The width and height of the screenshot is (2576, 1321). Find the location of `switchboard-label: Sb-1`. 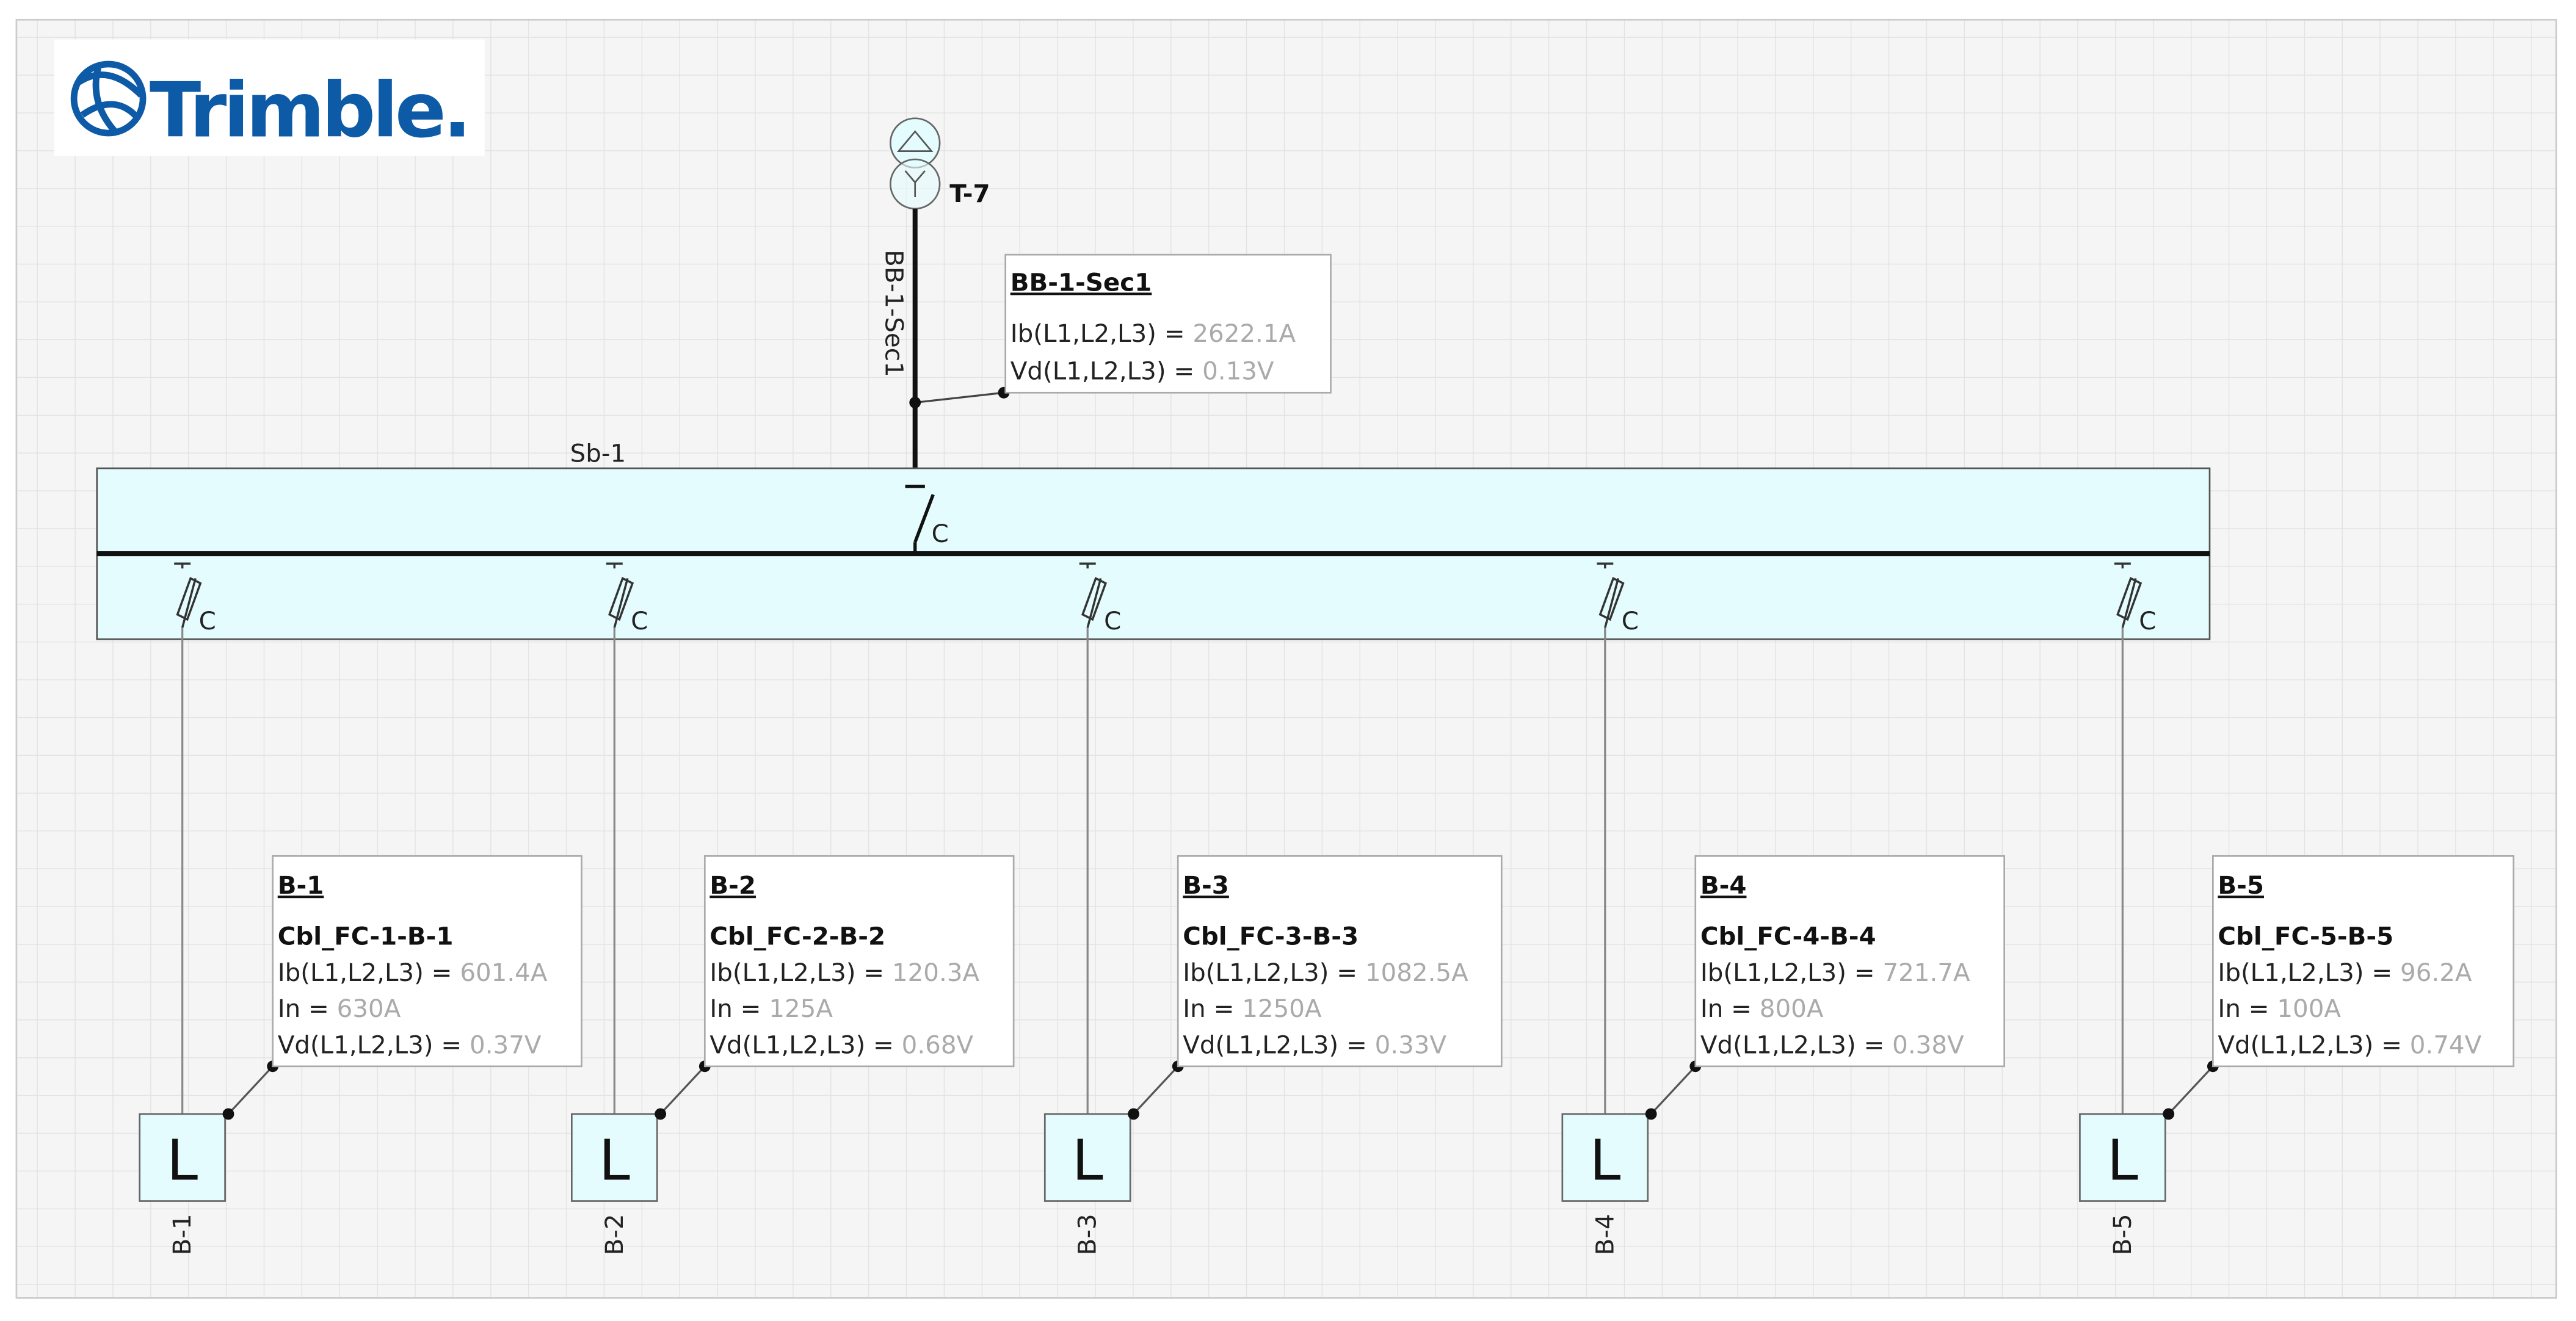

switchboard-label: Sb-1 is located at coordinates (598, 453).